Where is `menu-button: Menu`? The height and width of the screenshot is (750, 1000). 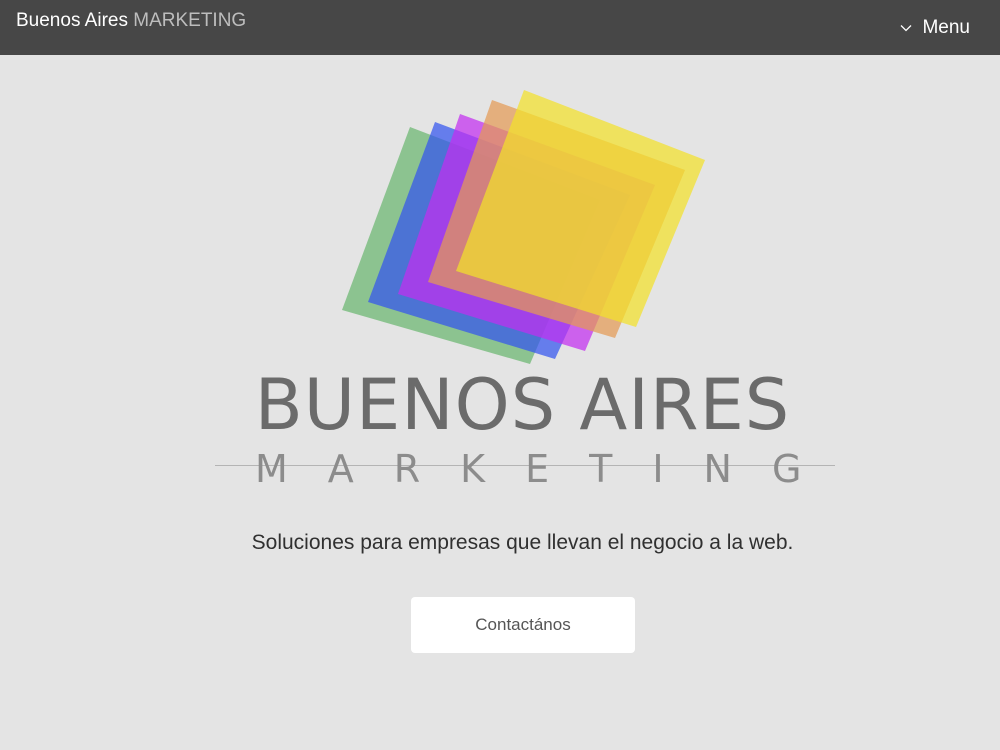
menu-button: Menu is located at coordinates (934, 28).